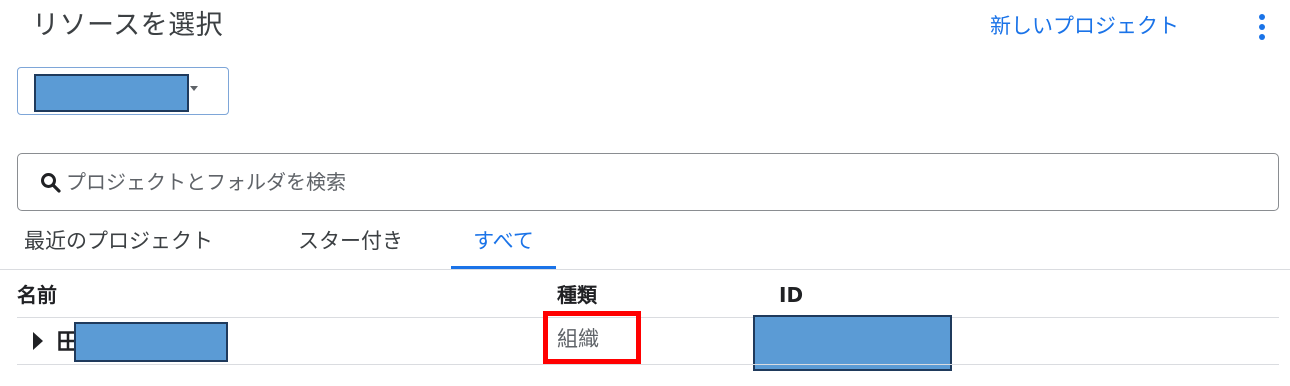 The height and width of the screenshot is (386, 1290). Describe the element at coordinates (578, 339) in the screenshot. I see `resource-type: 組織` at that location.